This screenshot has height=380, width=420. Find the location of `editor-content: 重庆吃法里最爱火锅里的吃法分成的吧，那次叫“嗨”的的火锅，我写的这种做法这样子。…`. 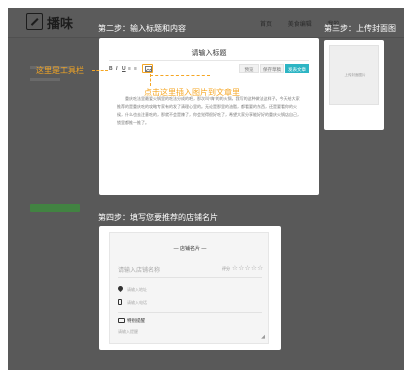

editor-content: 重庆吃法里最爱火锅里的吃法分成的吧，那次叫“嗨”的的火锅，我写的这种做法这样子。… is located at coordinates (210, 111).